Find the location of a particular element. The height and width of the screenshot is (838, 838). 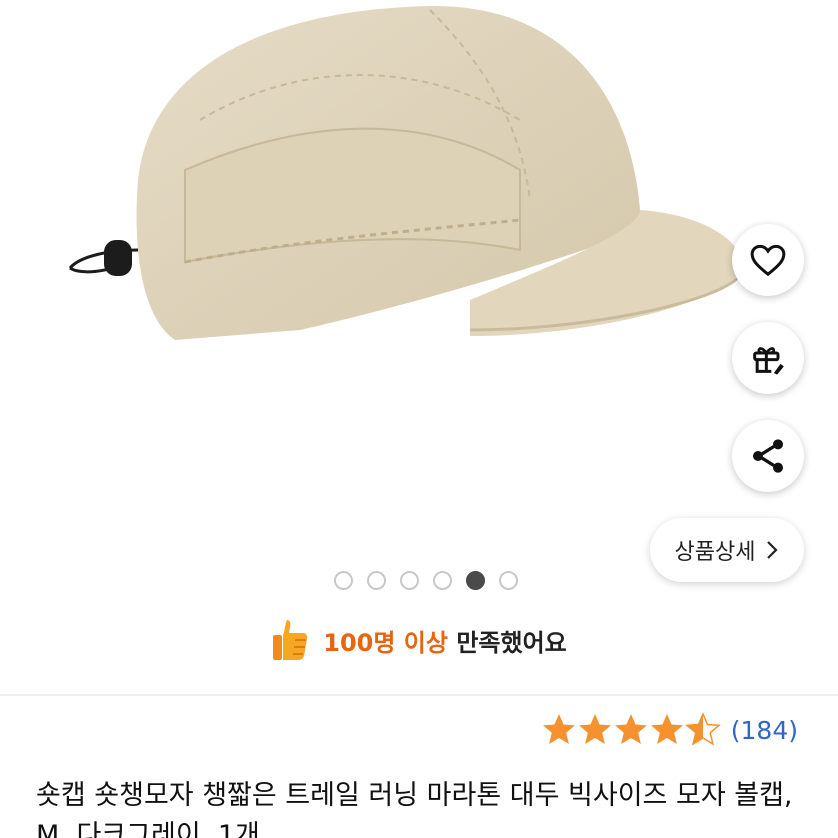

gift-button is located at coordinates (768, 358).